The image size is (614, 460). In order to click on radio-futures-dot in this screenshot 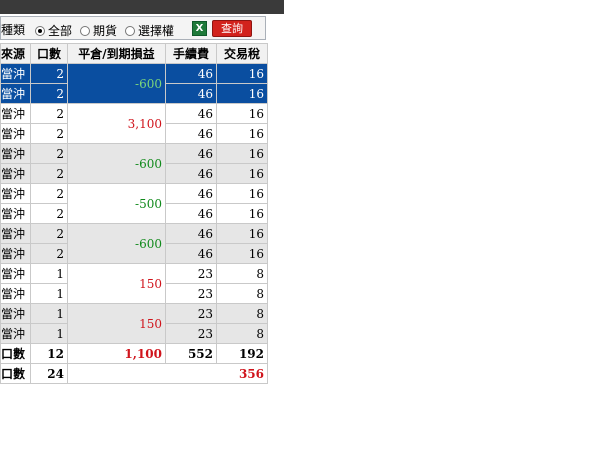, I will do `click(85, 30)`.